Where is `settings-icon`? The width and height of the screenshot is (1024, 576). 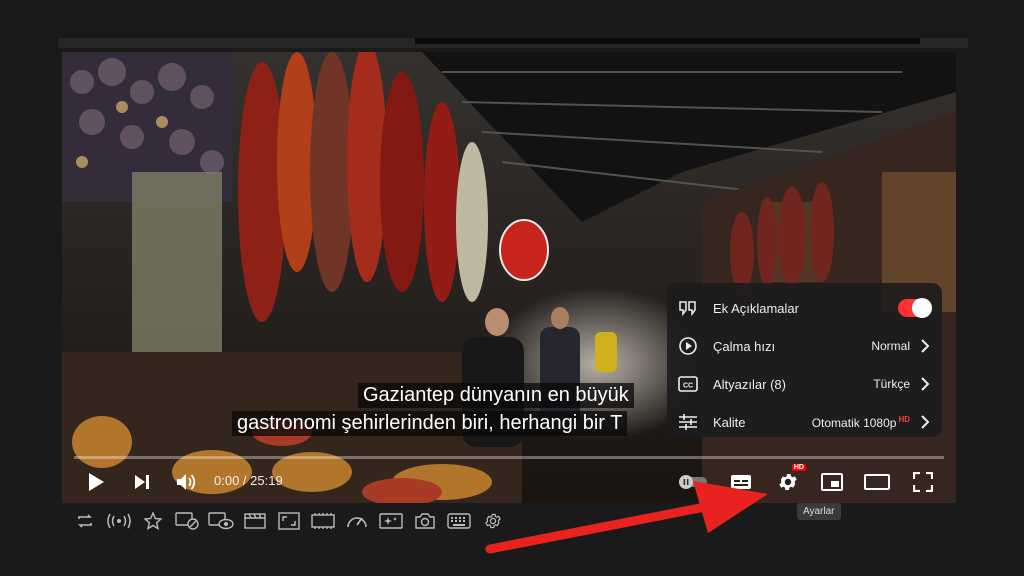
settings-icon is located at coordinates (788, 482).